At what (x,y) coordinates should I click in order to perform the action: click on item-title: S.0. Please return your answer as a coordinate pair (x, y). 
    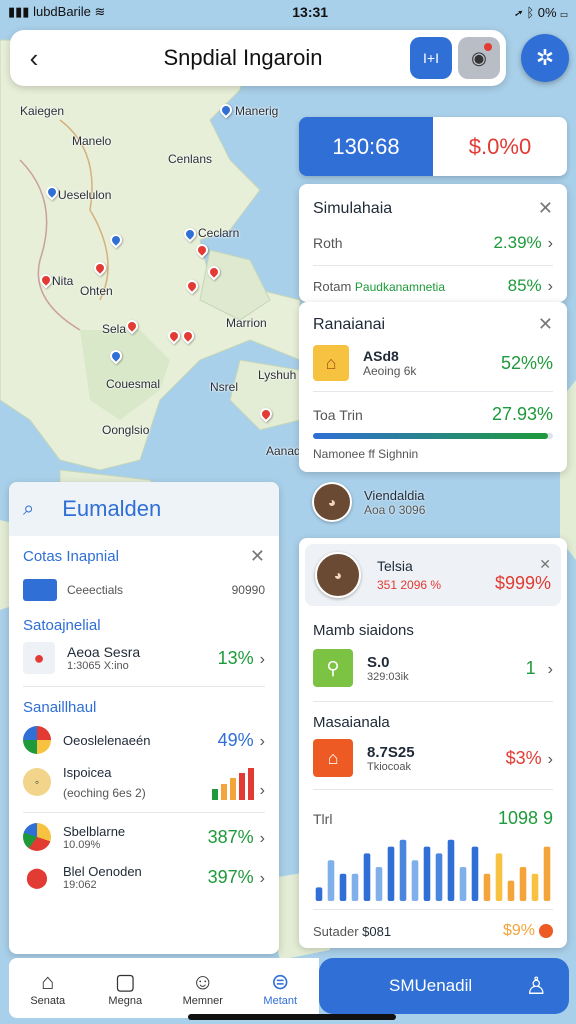
    Looking at the image, I should click on (378, 662).